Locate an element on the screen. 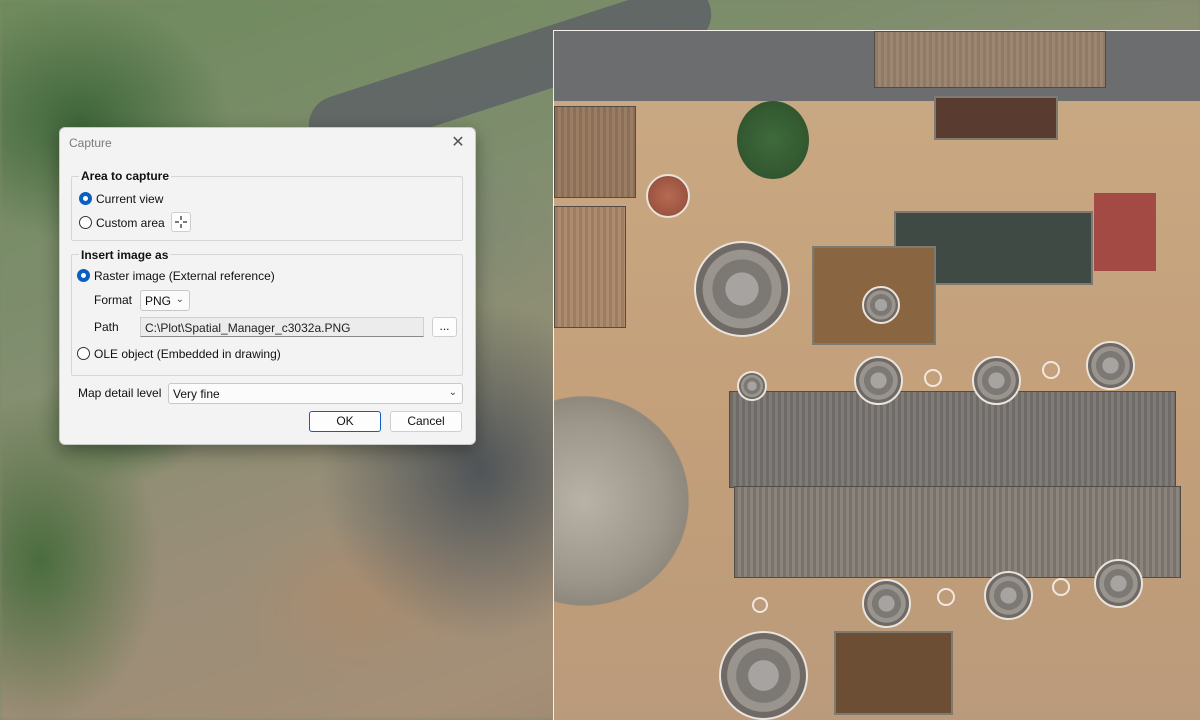 Image resolution: width=1200 pixels, height=720 pixels. ole-object-label: OLE object (Embedded in drawing) is located at coordinates (187, 354).